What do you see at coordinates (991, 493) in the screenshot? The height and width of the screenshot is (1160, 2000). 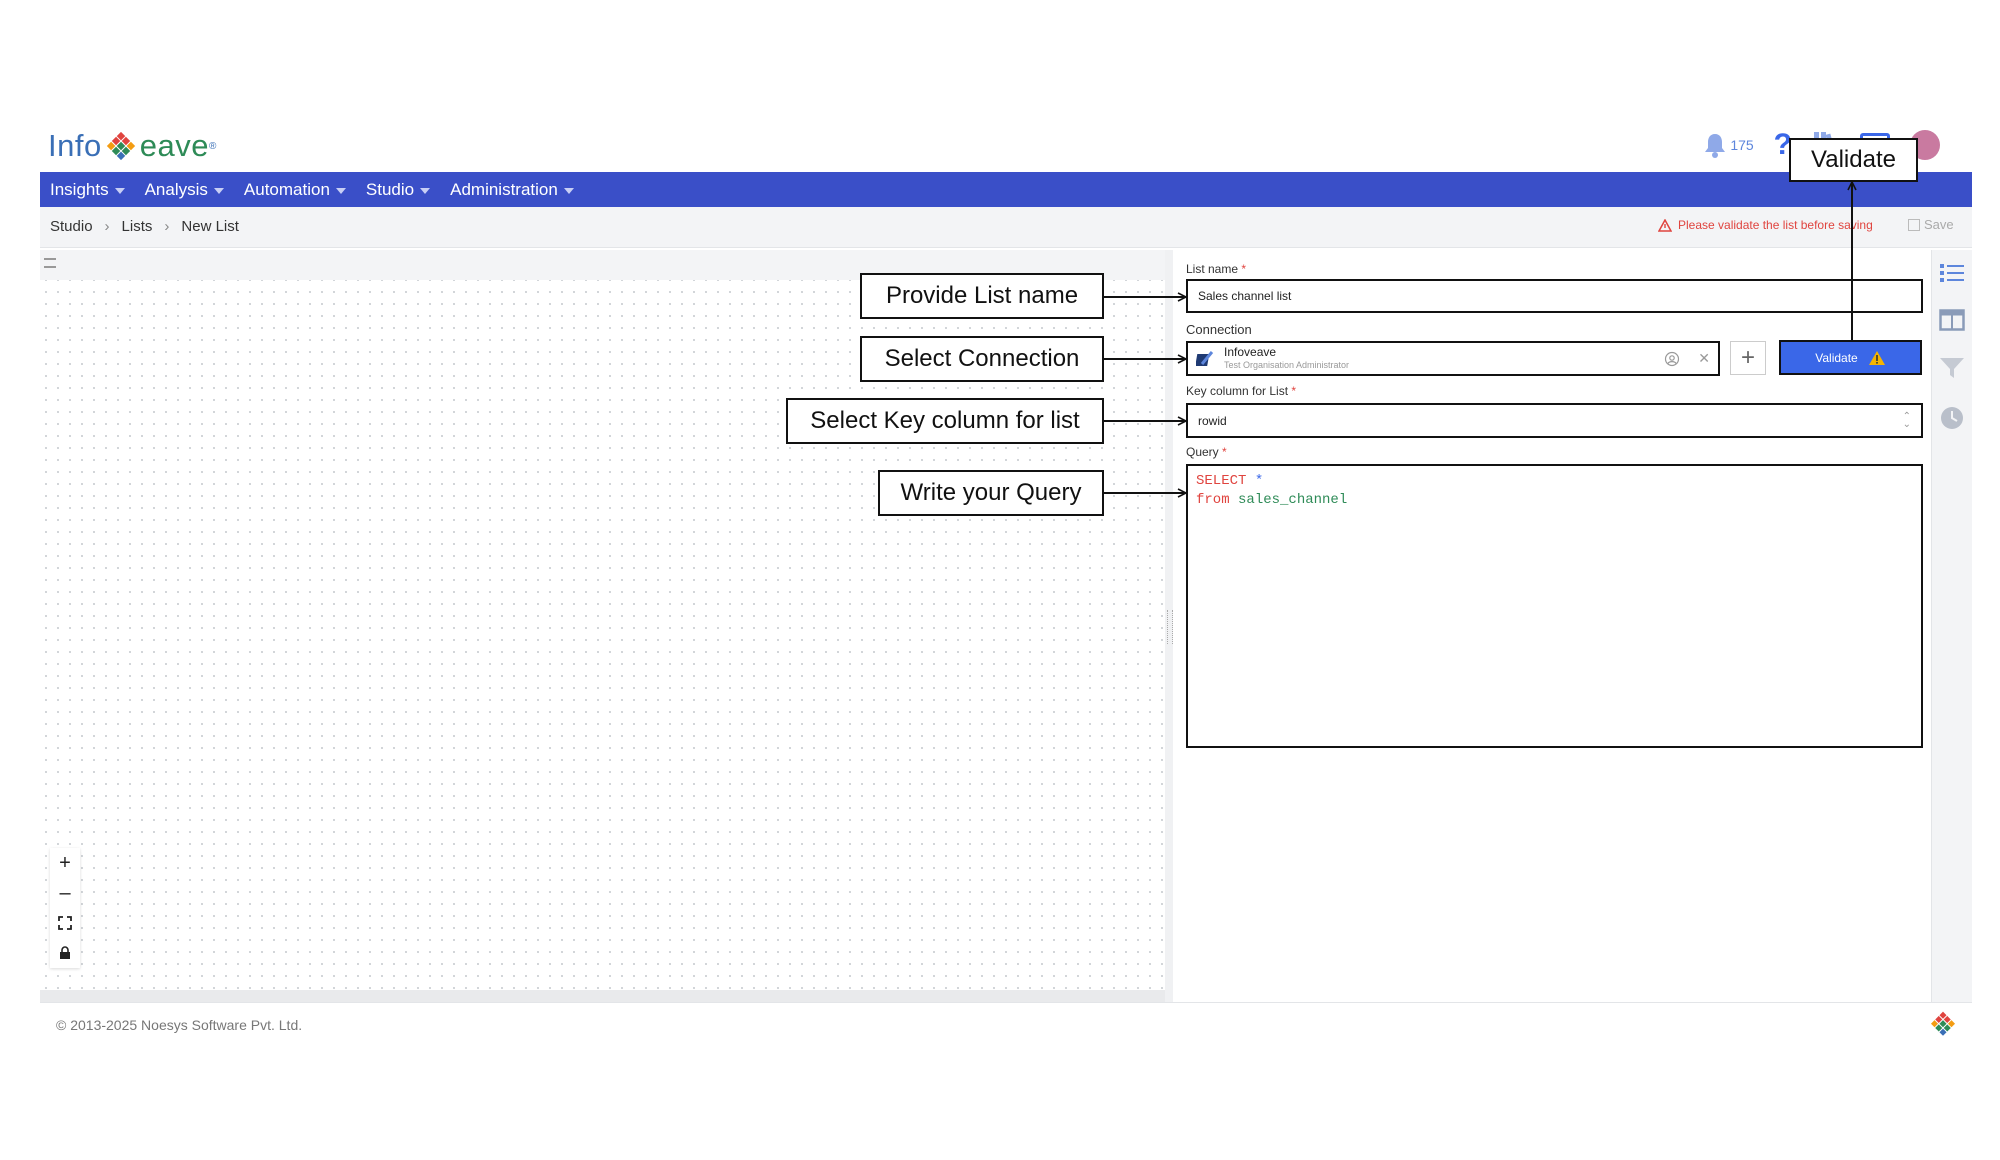 I see `callout-query: Write your Query` at bounding box center [991, 493].